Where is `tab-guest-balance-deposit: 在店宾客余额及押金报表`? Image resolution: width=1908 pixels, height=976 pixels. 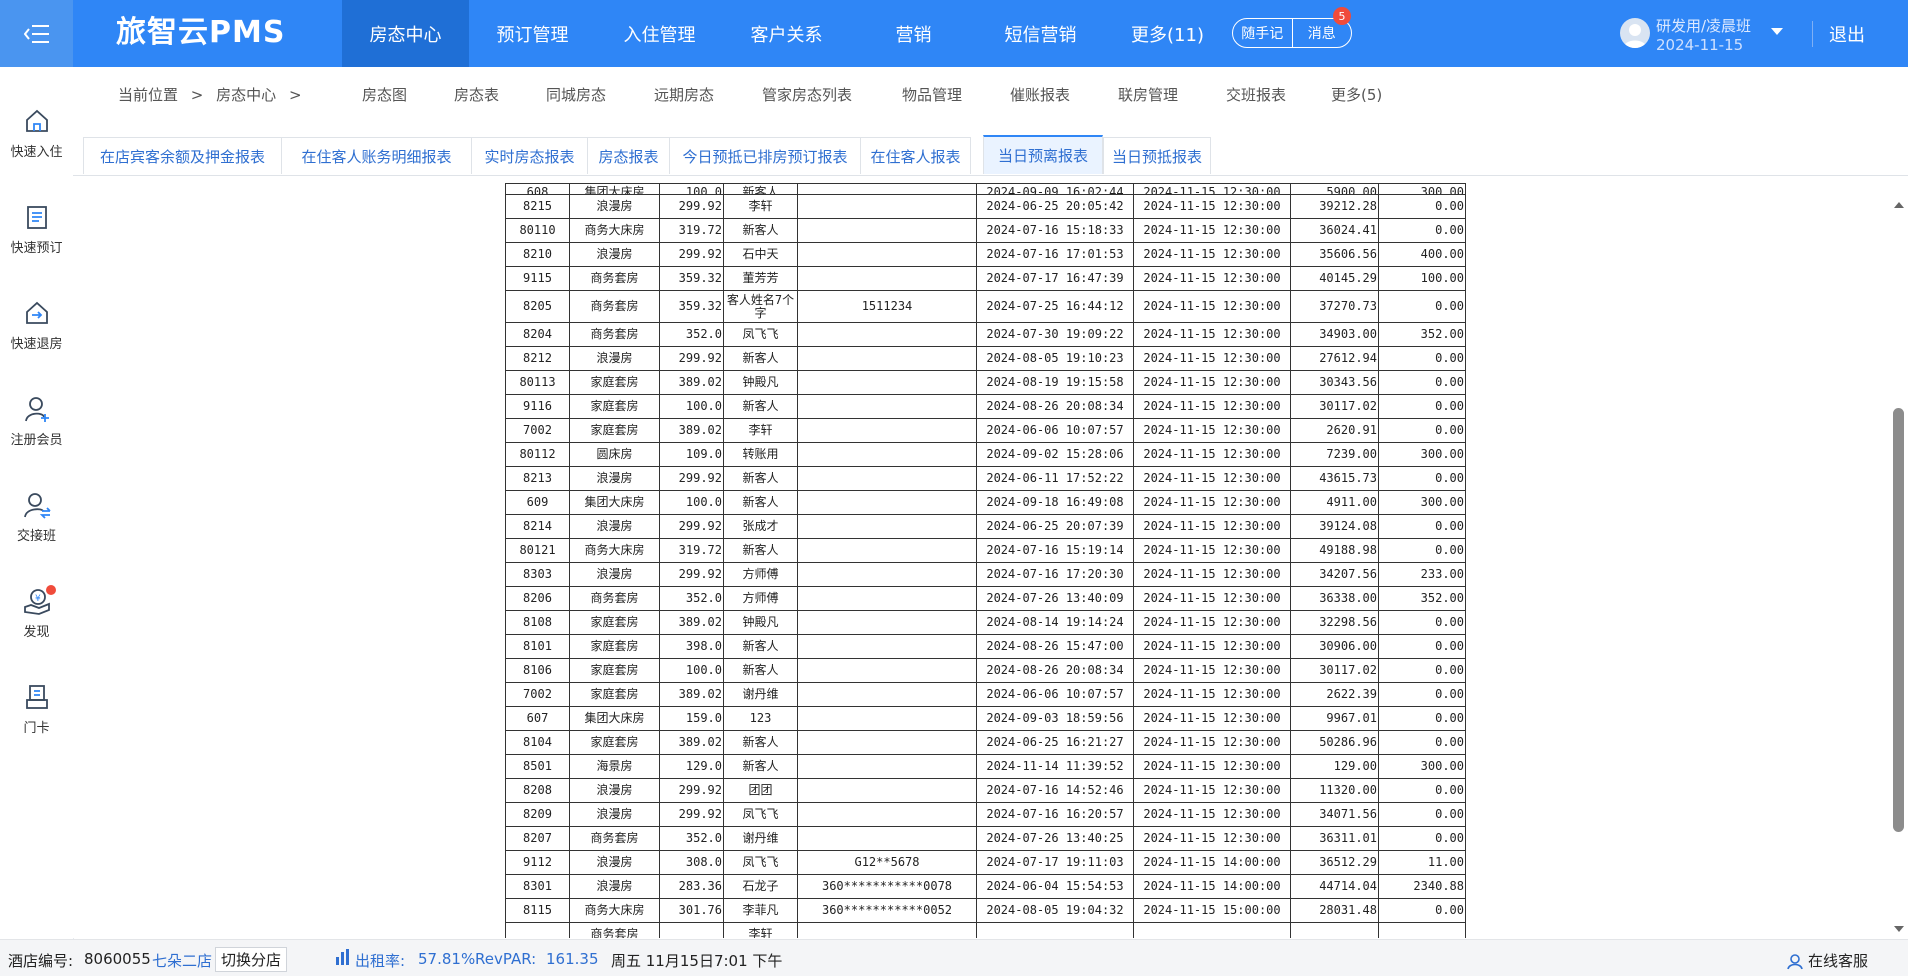
tab-guest-balance-deposit: 在店宾客余额及押金报表 is located at coordinates (182, 155).